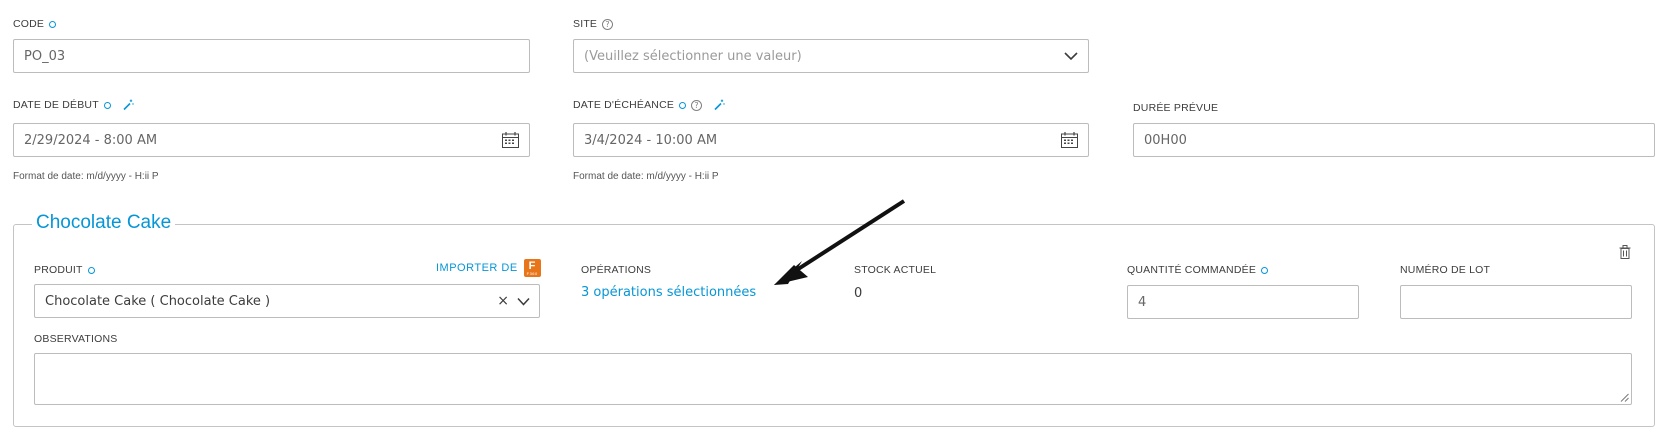 This screenshot has height=438, width=1670. I want to click on duration-value: 00H00, so click(1165, 140).